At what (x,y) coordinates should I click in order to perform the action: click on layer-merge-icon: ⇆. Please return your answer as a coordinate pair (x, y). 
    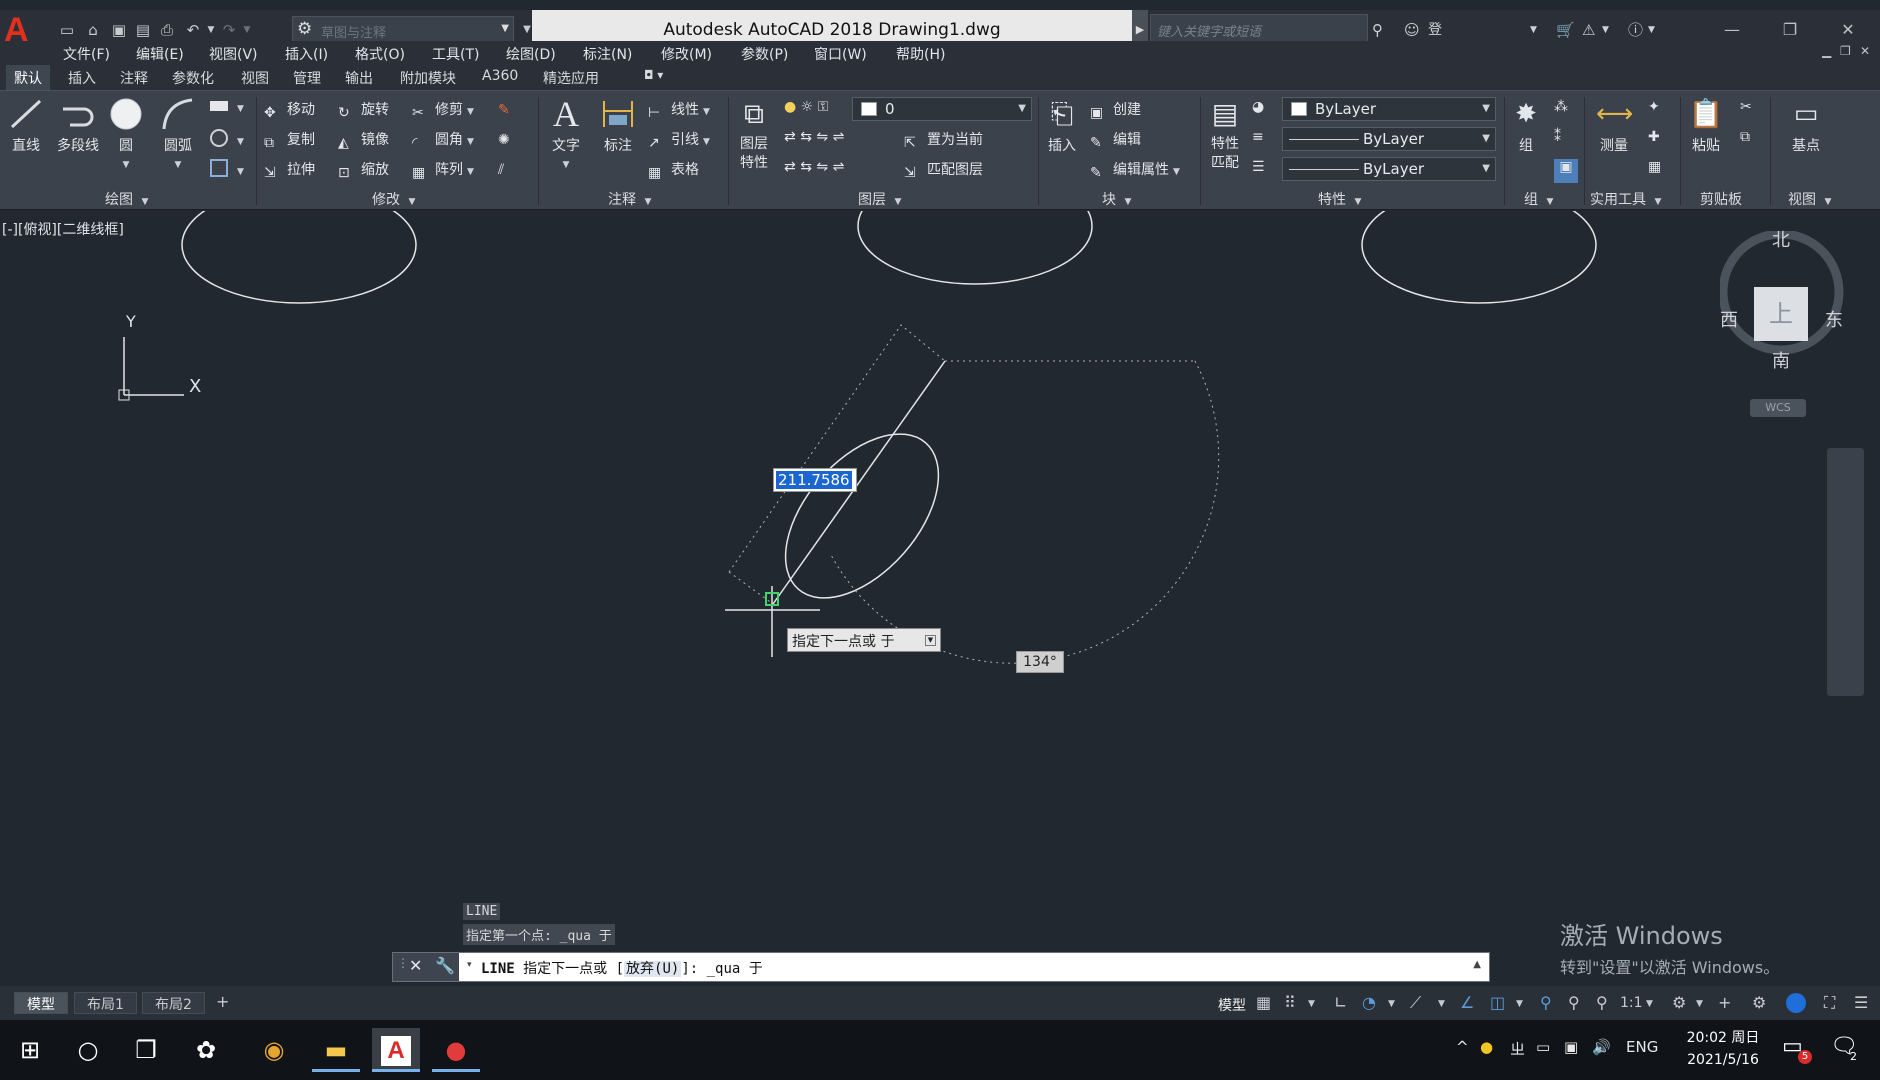
    Looking at the image, I should click on (806, 167).